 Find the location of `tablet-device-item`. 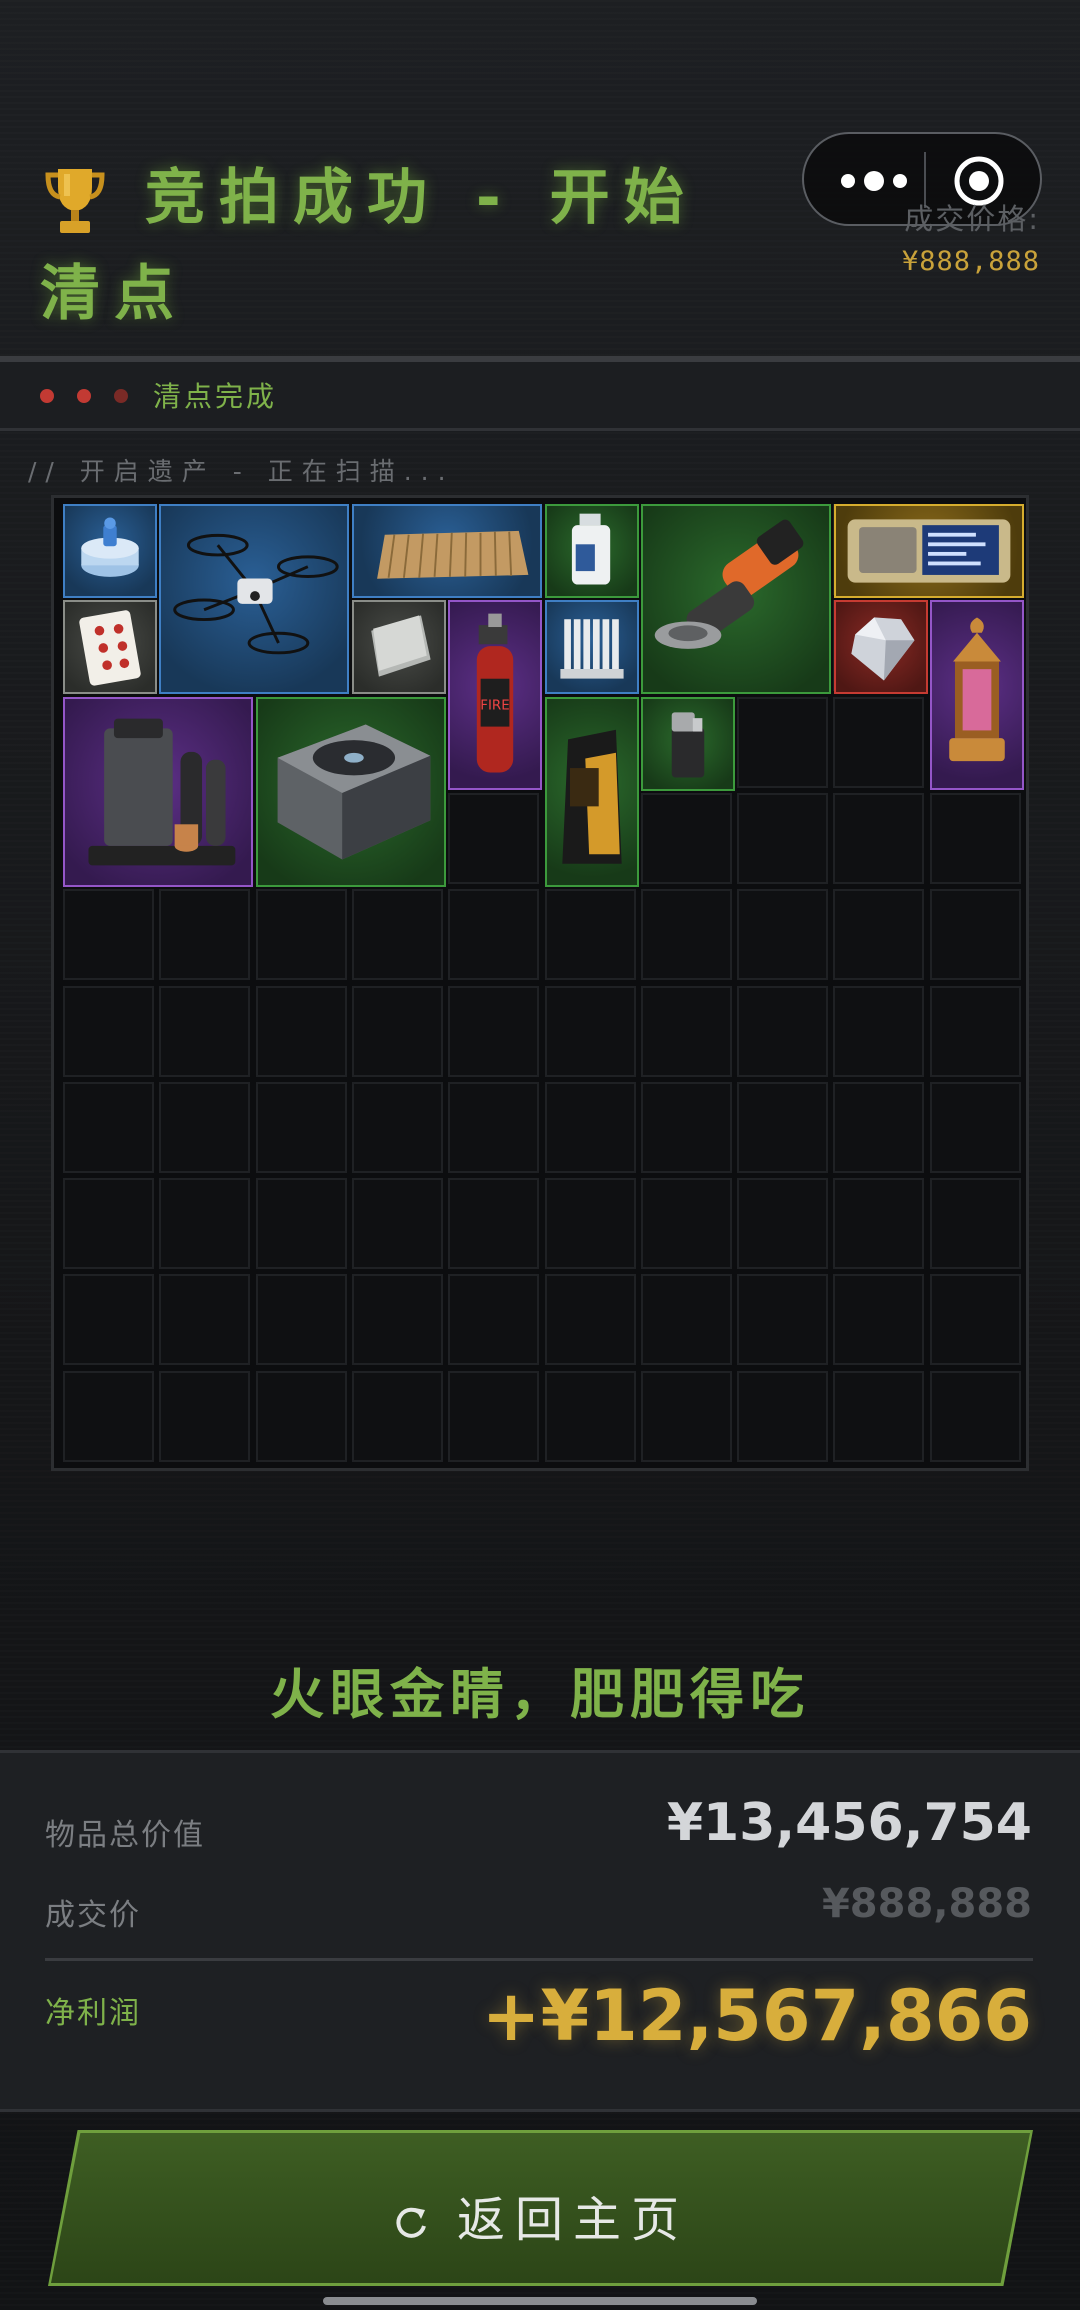

tablet-device-item is located at coordinates (929, 551).